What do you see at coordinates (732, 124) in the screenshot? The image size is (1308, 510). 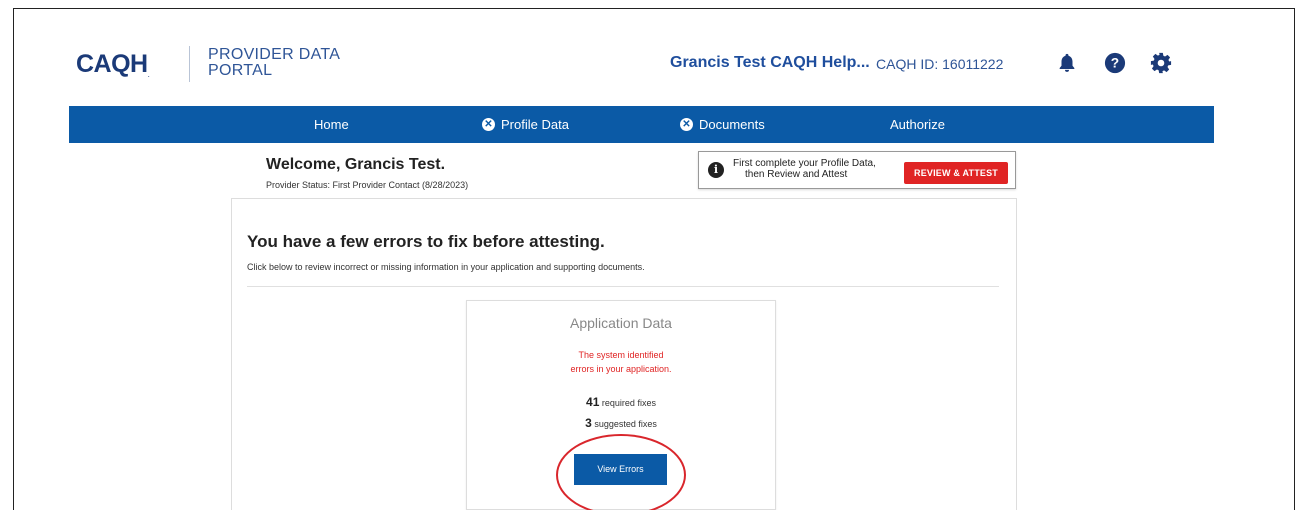 I see `nav-documents-label: Documents` at bounding box center [732, 124].